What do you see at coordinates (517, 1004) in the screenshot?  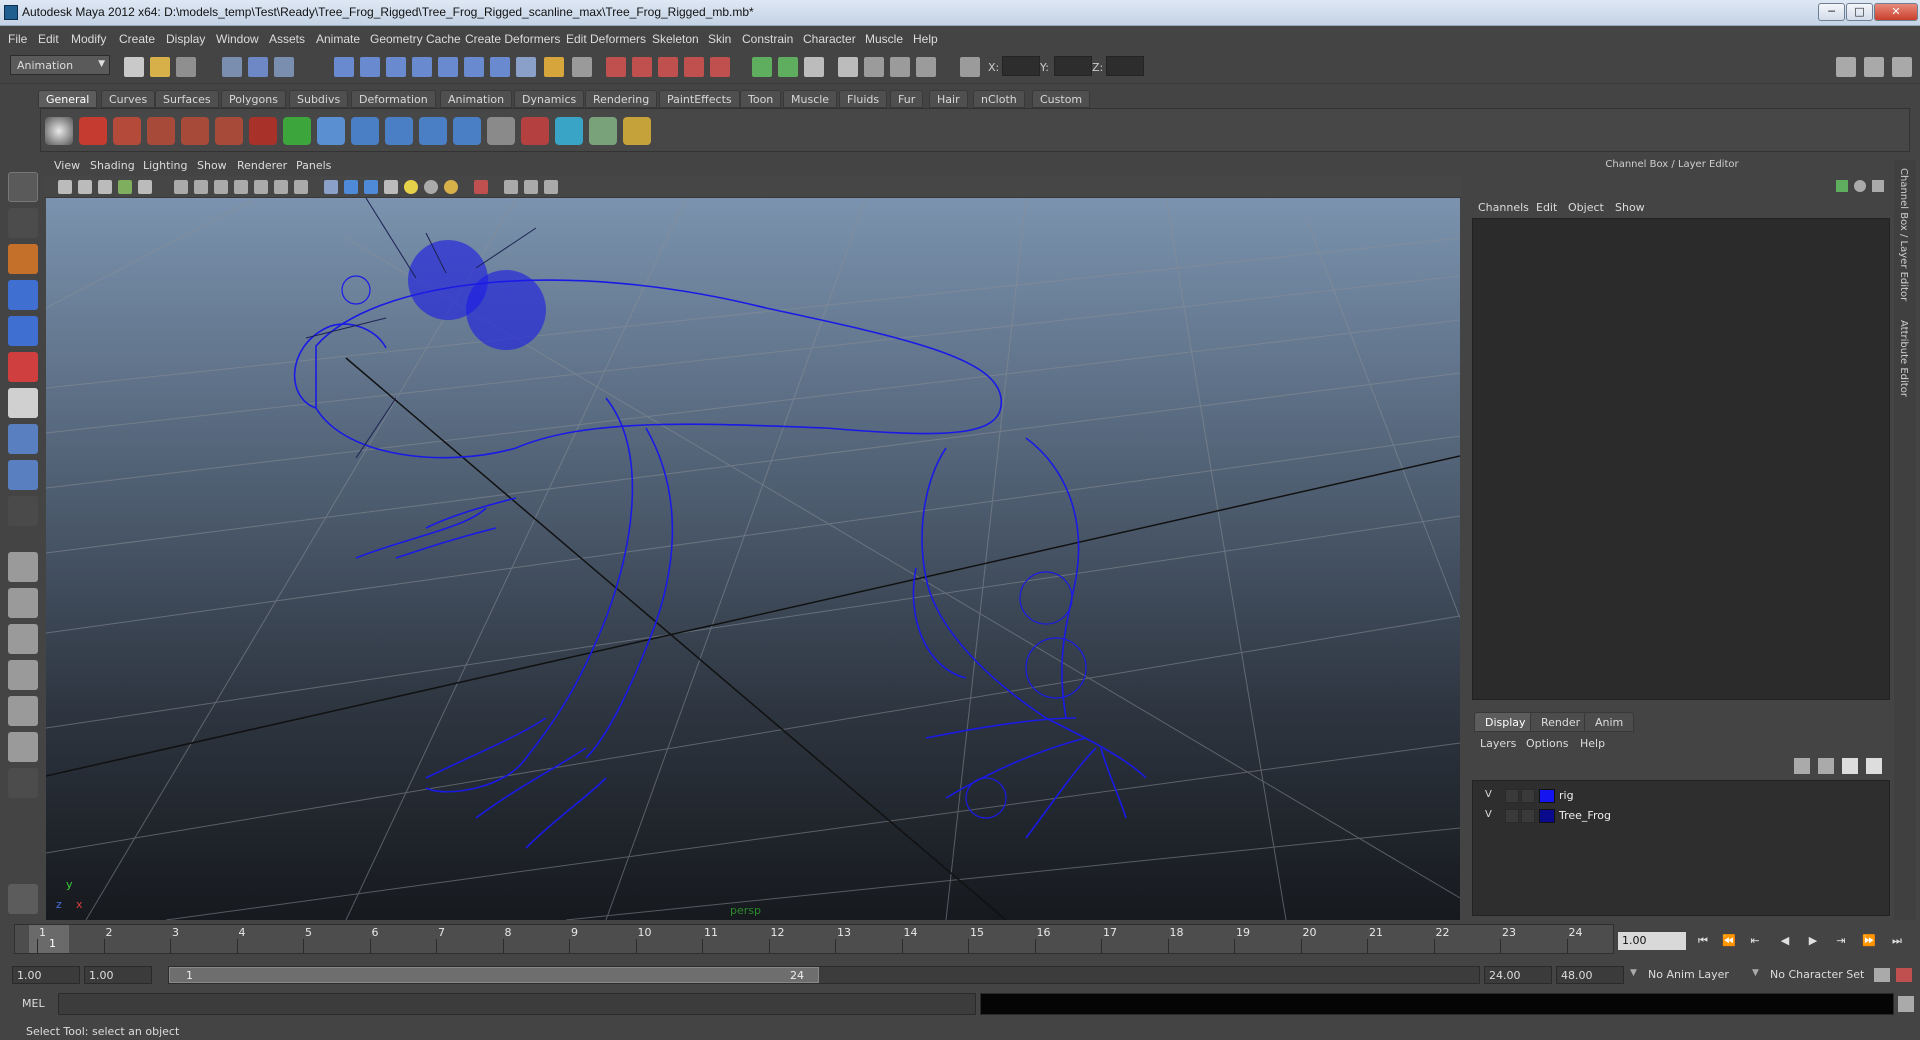 I see `mel-command-input` at bounding box center [517, 1004].